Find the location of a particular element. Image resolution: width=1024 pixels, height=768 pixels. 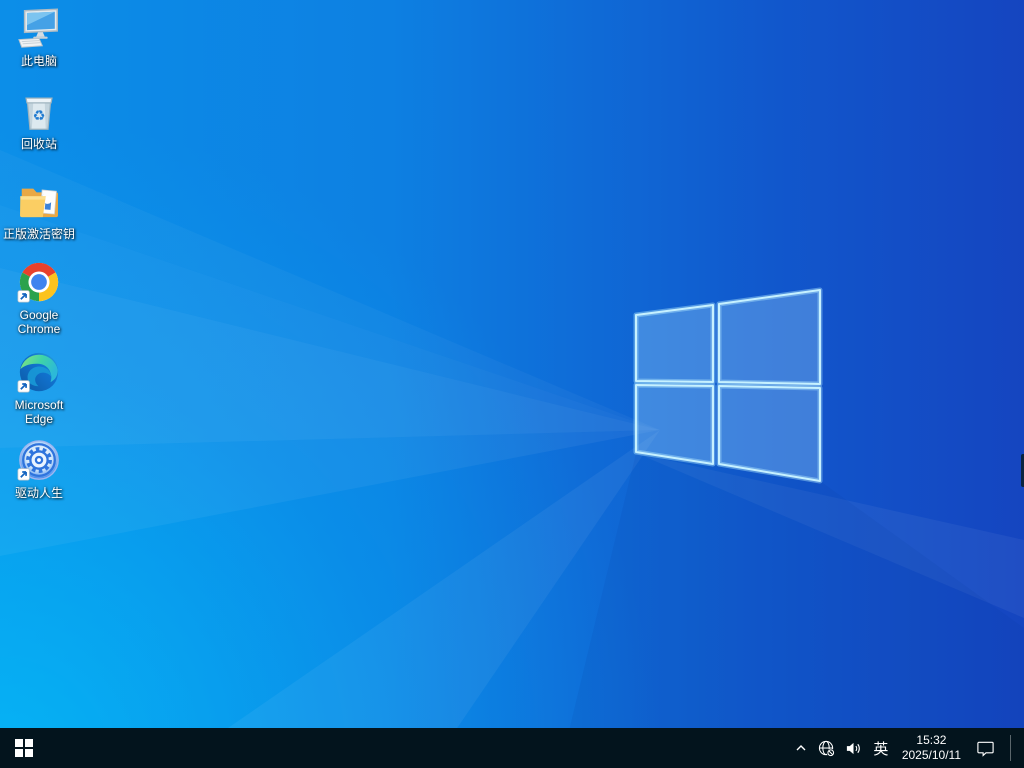

desktop-icon-driver-life: 驱动人生 is located at coordinates (39, 469).